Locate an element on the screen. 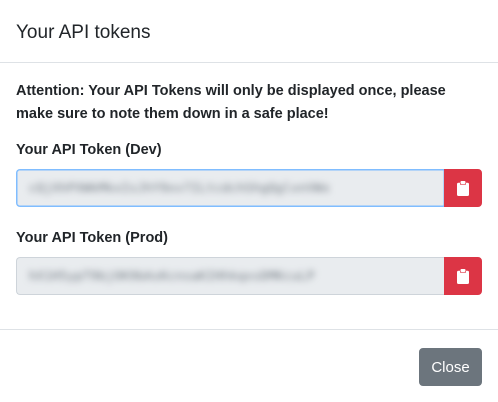 The width and height of the screenshot is (498, 402). dev-token-field: cQjXhPXWkMkxIsJhY9xv7ILtcdchShgQglxnVWx is located at coordinates (230, 188).